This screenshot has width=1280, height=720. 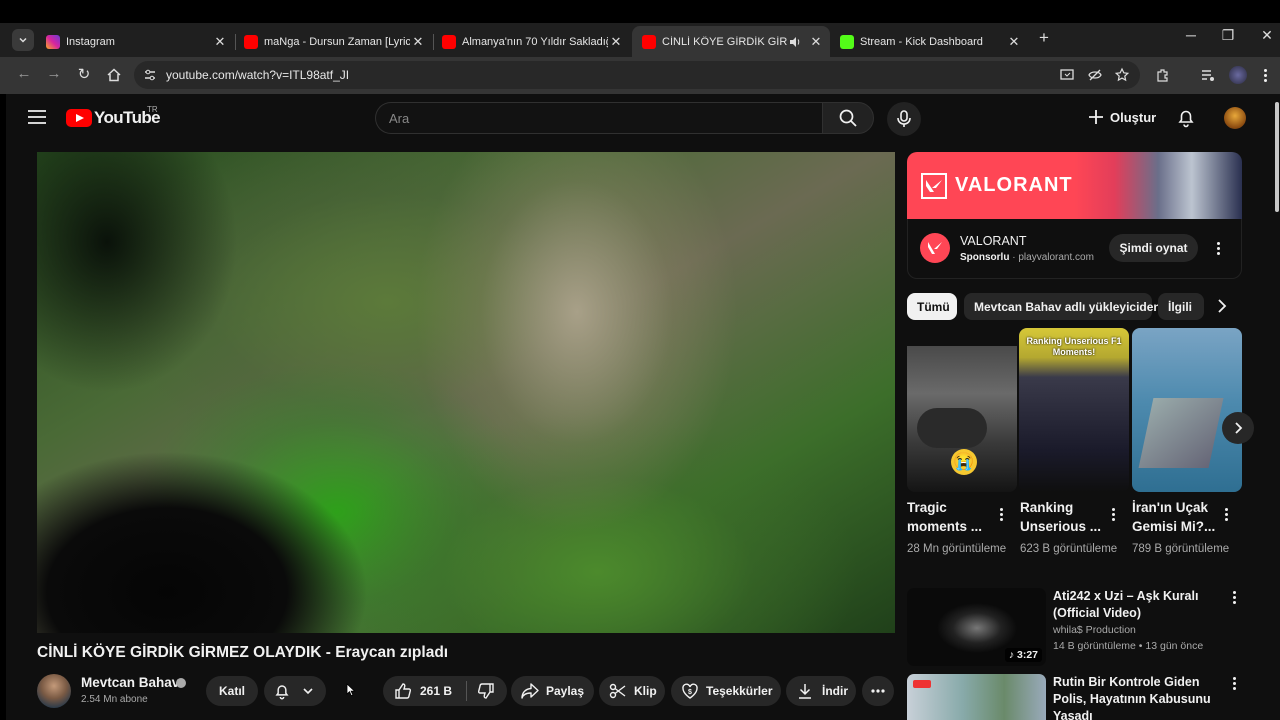 What do you see at coordinates (1266, 76) in the screenshot?
I see `browser-menu-icon` at bounding box center [1266, 76].